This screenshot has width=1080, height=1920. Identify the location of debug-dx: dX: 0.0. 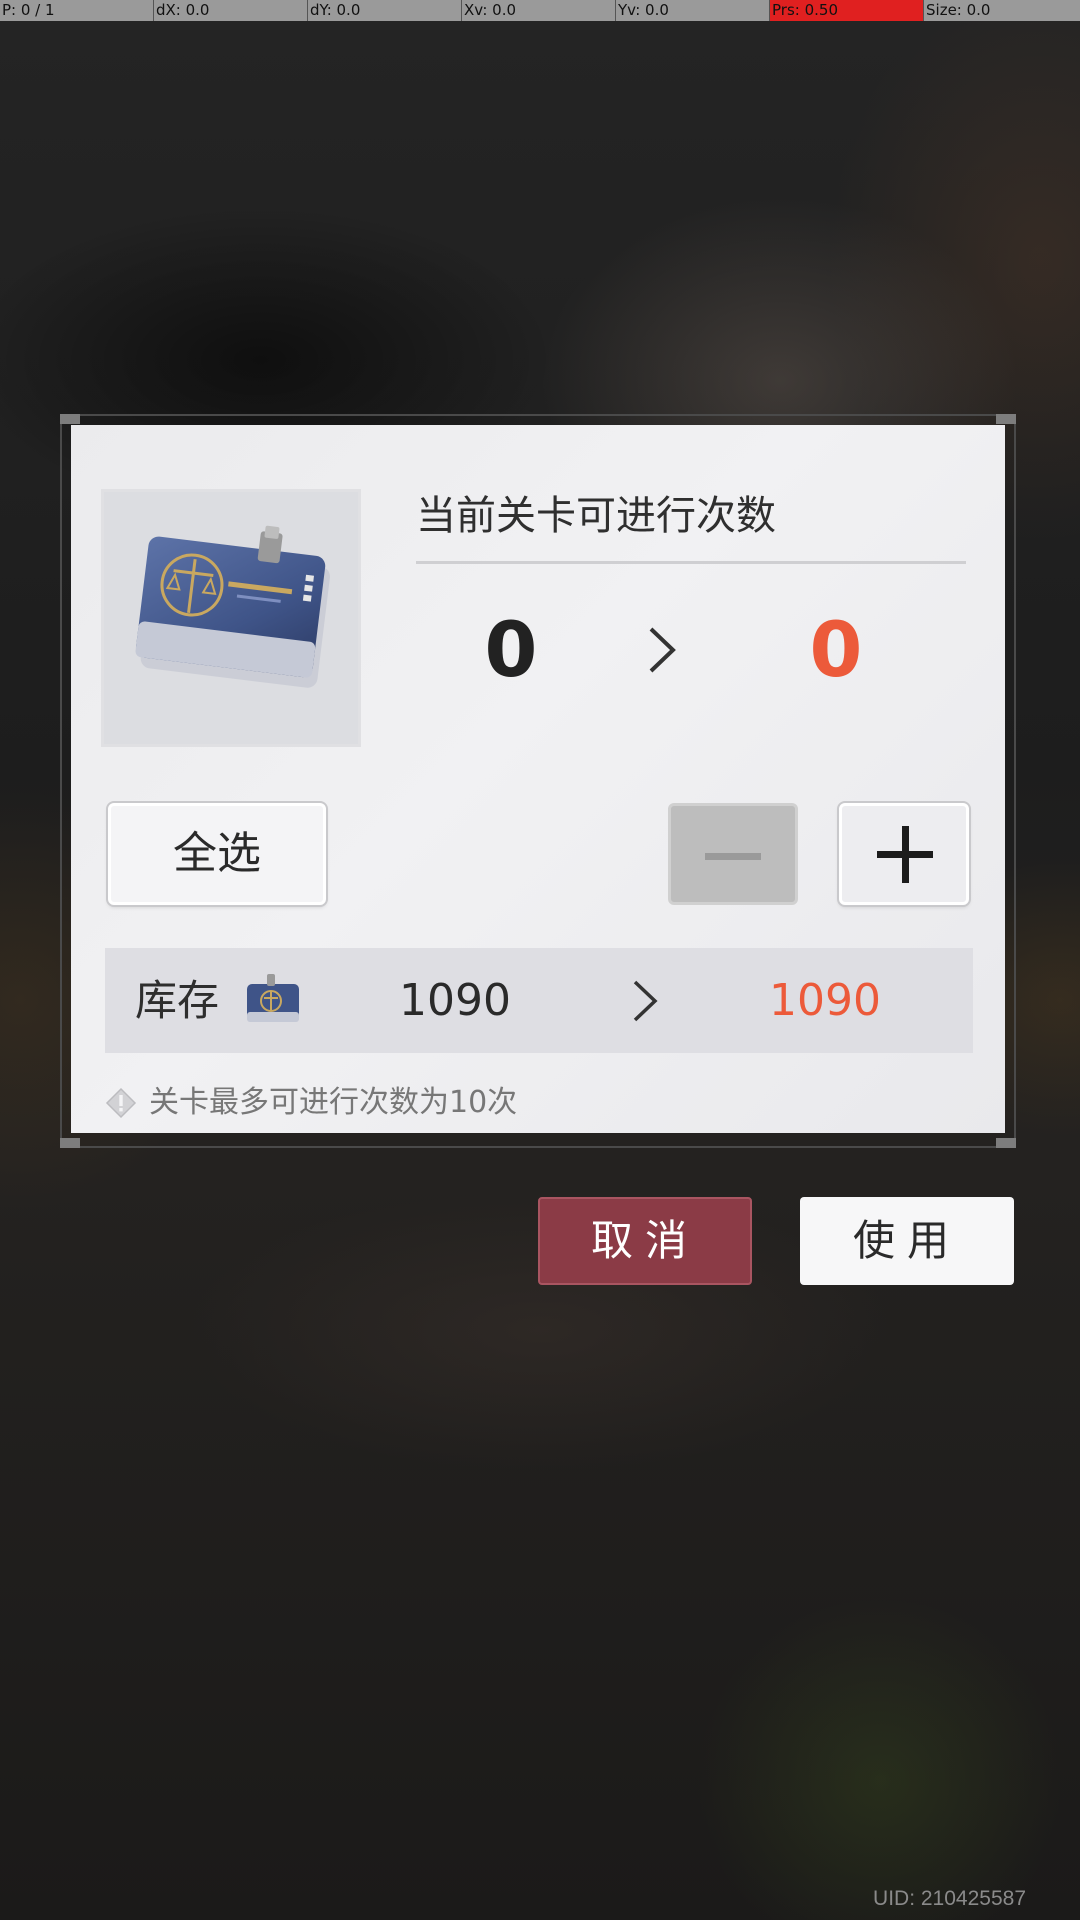
(231, 10).